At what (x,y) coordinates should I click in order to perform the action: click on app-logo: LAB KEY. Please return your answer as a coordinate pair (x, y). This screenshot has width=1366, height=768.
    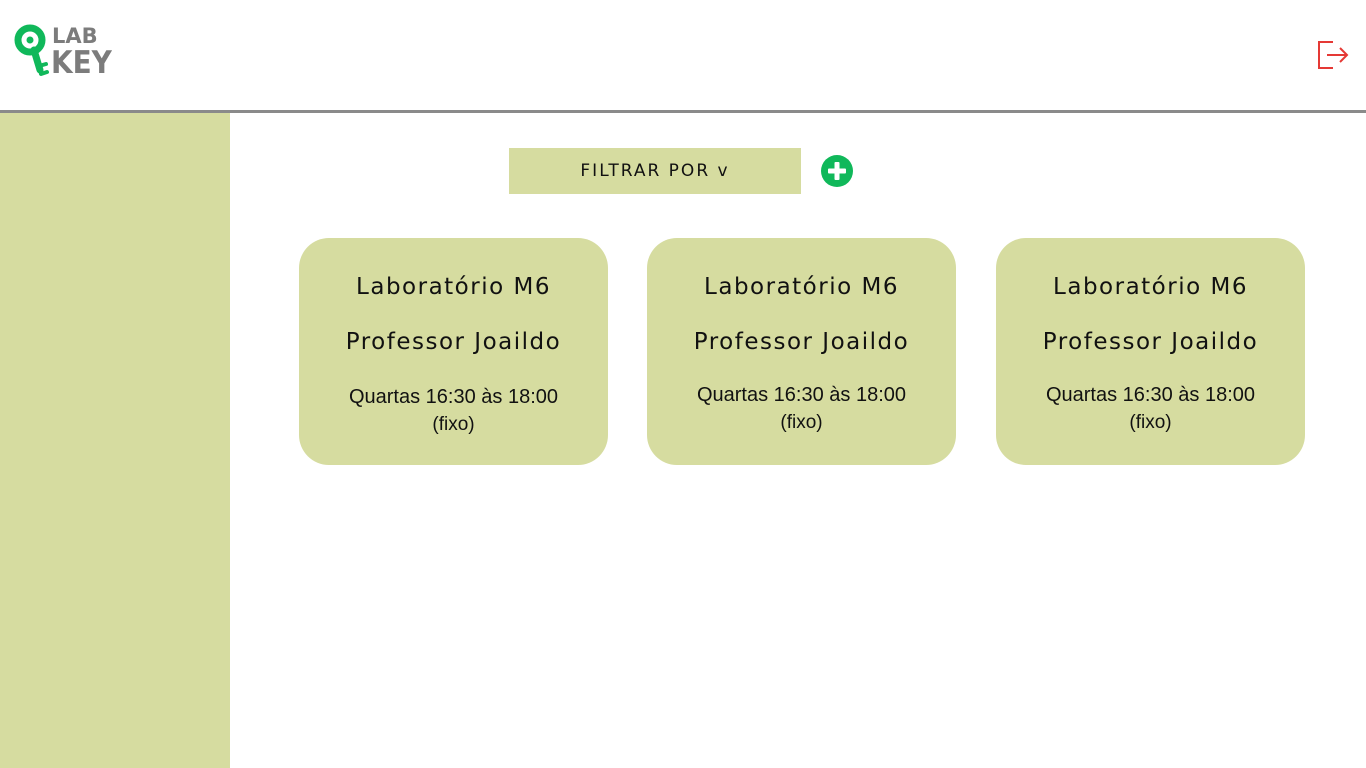
    Looking at the image, I should click on (64, 54).